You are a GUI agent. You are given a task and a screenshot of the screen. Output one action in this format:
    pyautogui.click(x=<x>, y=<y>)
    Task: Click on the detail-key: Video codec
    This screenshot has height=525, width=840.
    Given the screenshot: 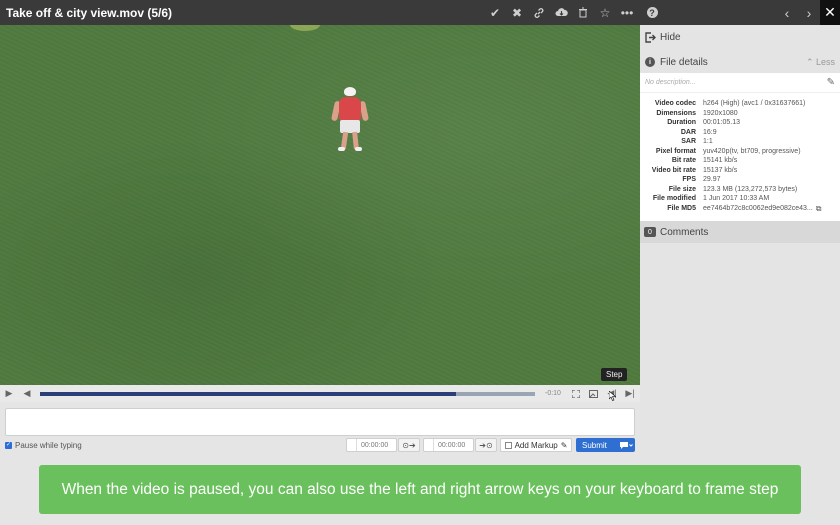 What is the action you would take?
    pyautogui.click(x=675, y=103)
    